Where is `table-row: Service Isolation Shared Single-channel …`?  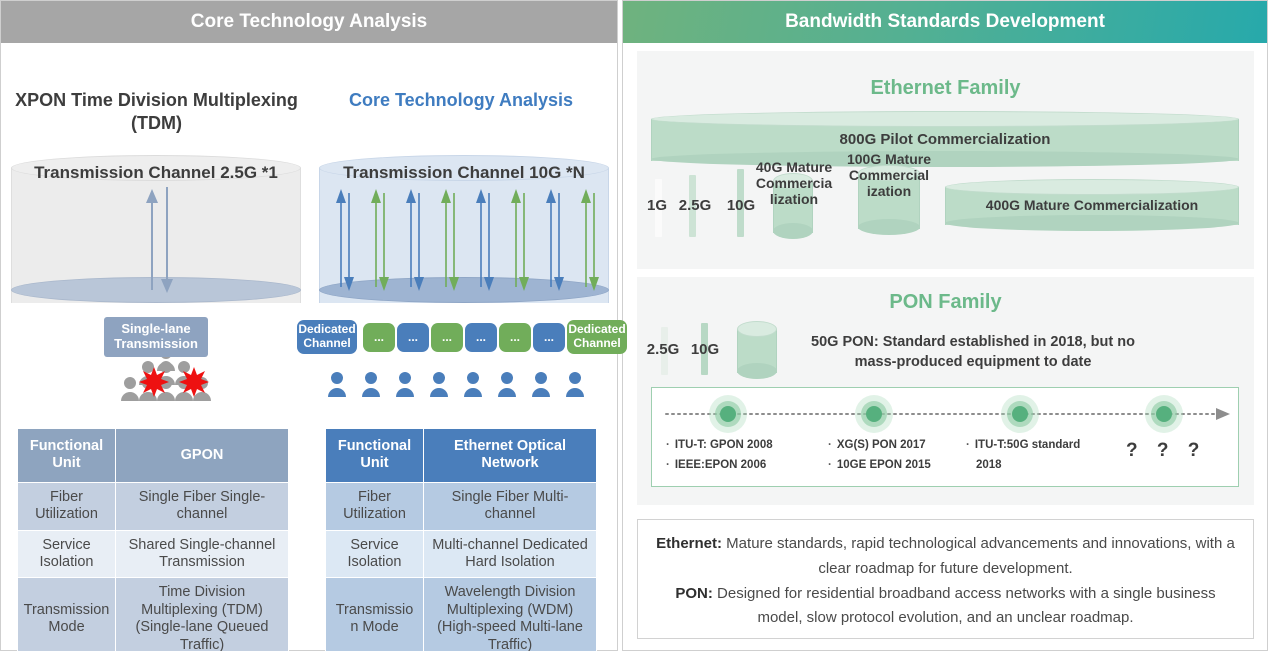 table-row: Service Isolation Shared Single-channel … is located at coordinates (153, 554).